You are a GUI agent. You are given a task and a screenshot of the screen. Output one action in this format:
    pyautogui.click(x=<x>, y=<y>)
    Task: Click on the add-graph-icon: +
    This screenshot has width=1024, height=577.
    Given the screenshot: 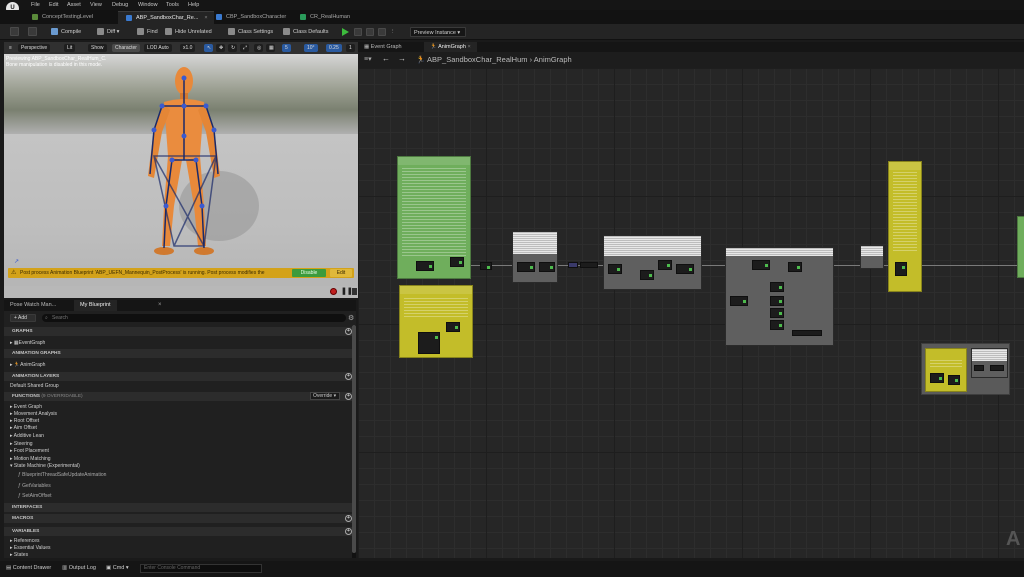 What is the action you would take?
    pyautogui.click(x=348, y=331)
    